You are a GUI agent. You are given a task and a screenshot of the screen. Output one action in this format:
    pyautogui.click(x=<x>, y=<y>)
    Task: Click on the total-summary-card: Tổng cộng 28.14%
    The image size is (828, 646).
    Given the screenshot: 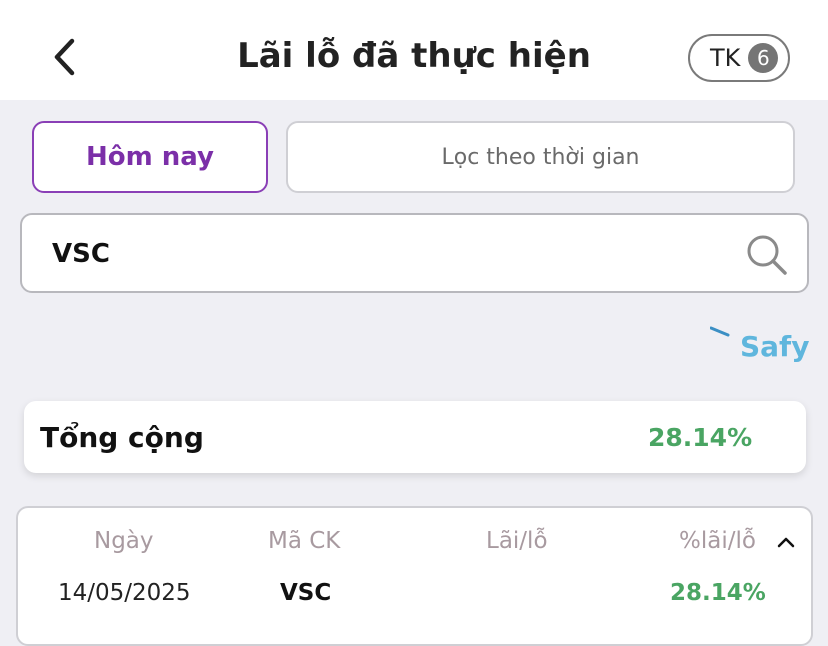 What is the action you would take?
    pyautogui.click(x=415, y=437)
    